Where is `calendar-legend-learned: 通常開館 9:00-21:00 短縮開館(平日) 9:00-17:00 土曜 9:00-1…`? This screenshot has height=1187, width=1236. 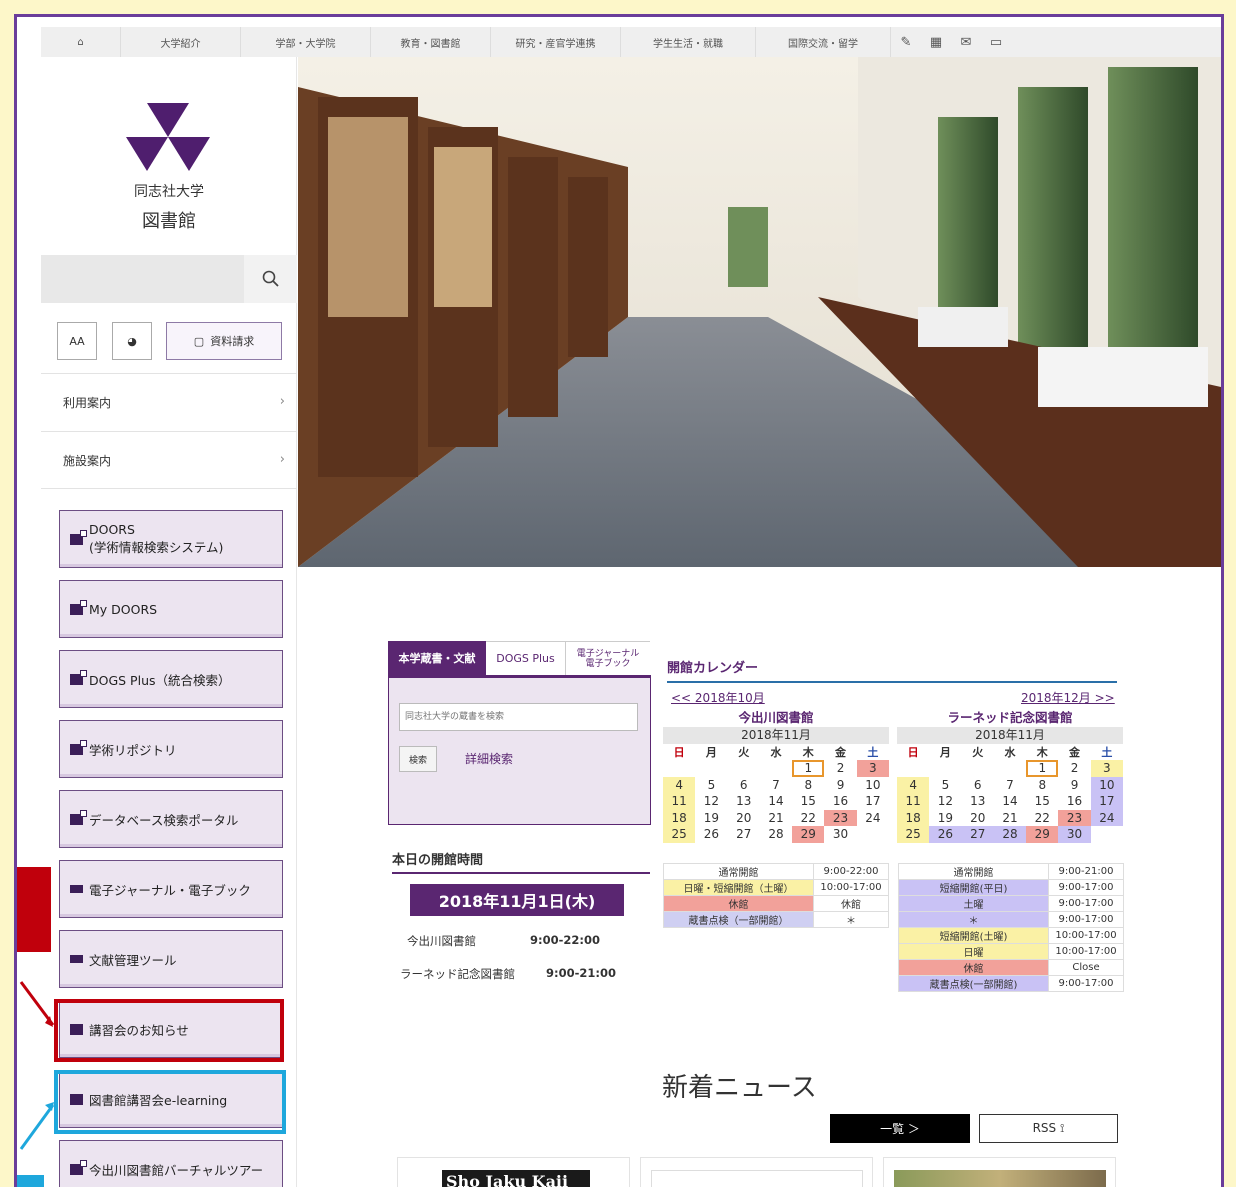 calendar-legend-learned: 通常開館 9:00-21:00 短縮開館(平日) 9:00-17:00 土曜 9:00-1… is located at coordinates (1011, 927).